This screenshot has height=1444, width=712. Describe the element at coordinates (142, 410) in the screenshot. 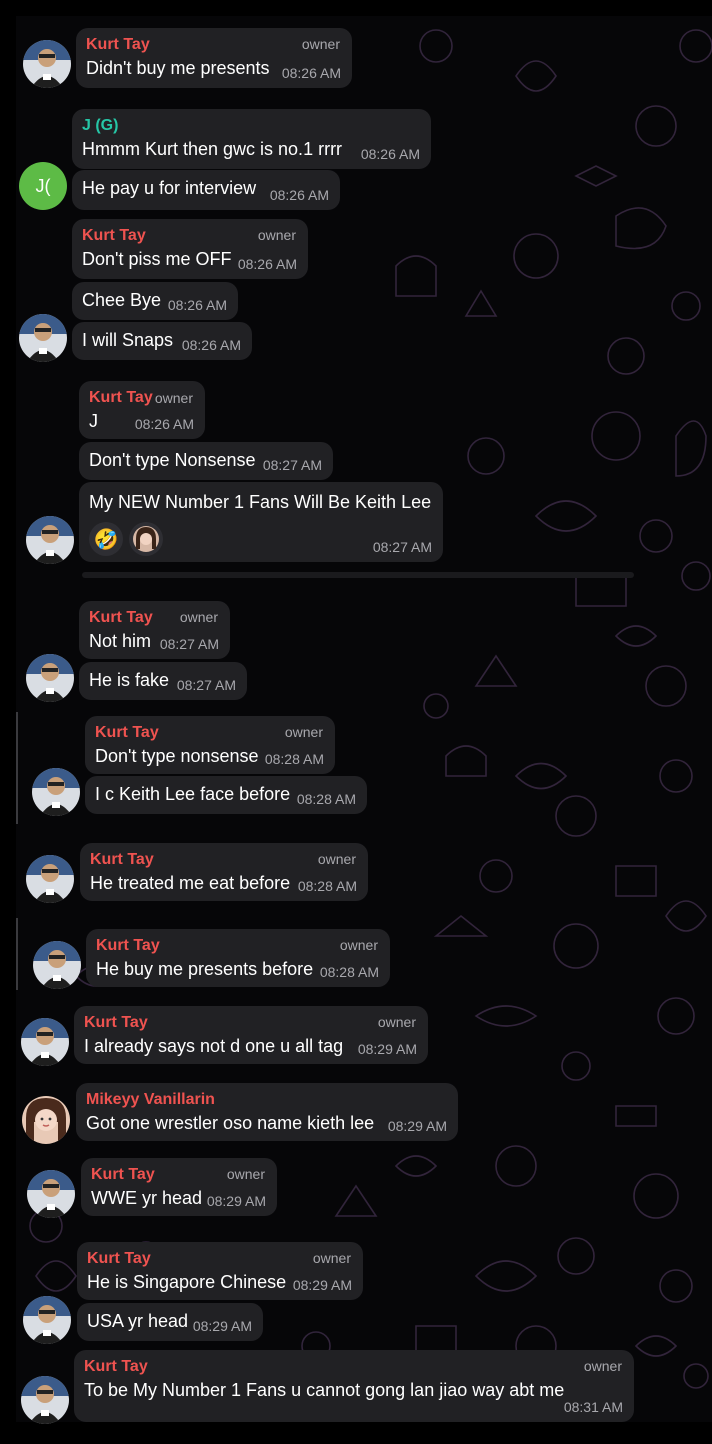

I see `message-bubble: Kurt Tay owner J 08:26 AM` at that location.